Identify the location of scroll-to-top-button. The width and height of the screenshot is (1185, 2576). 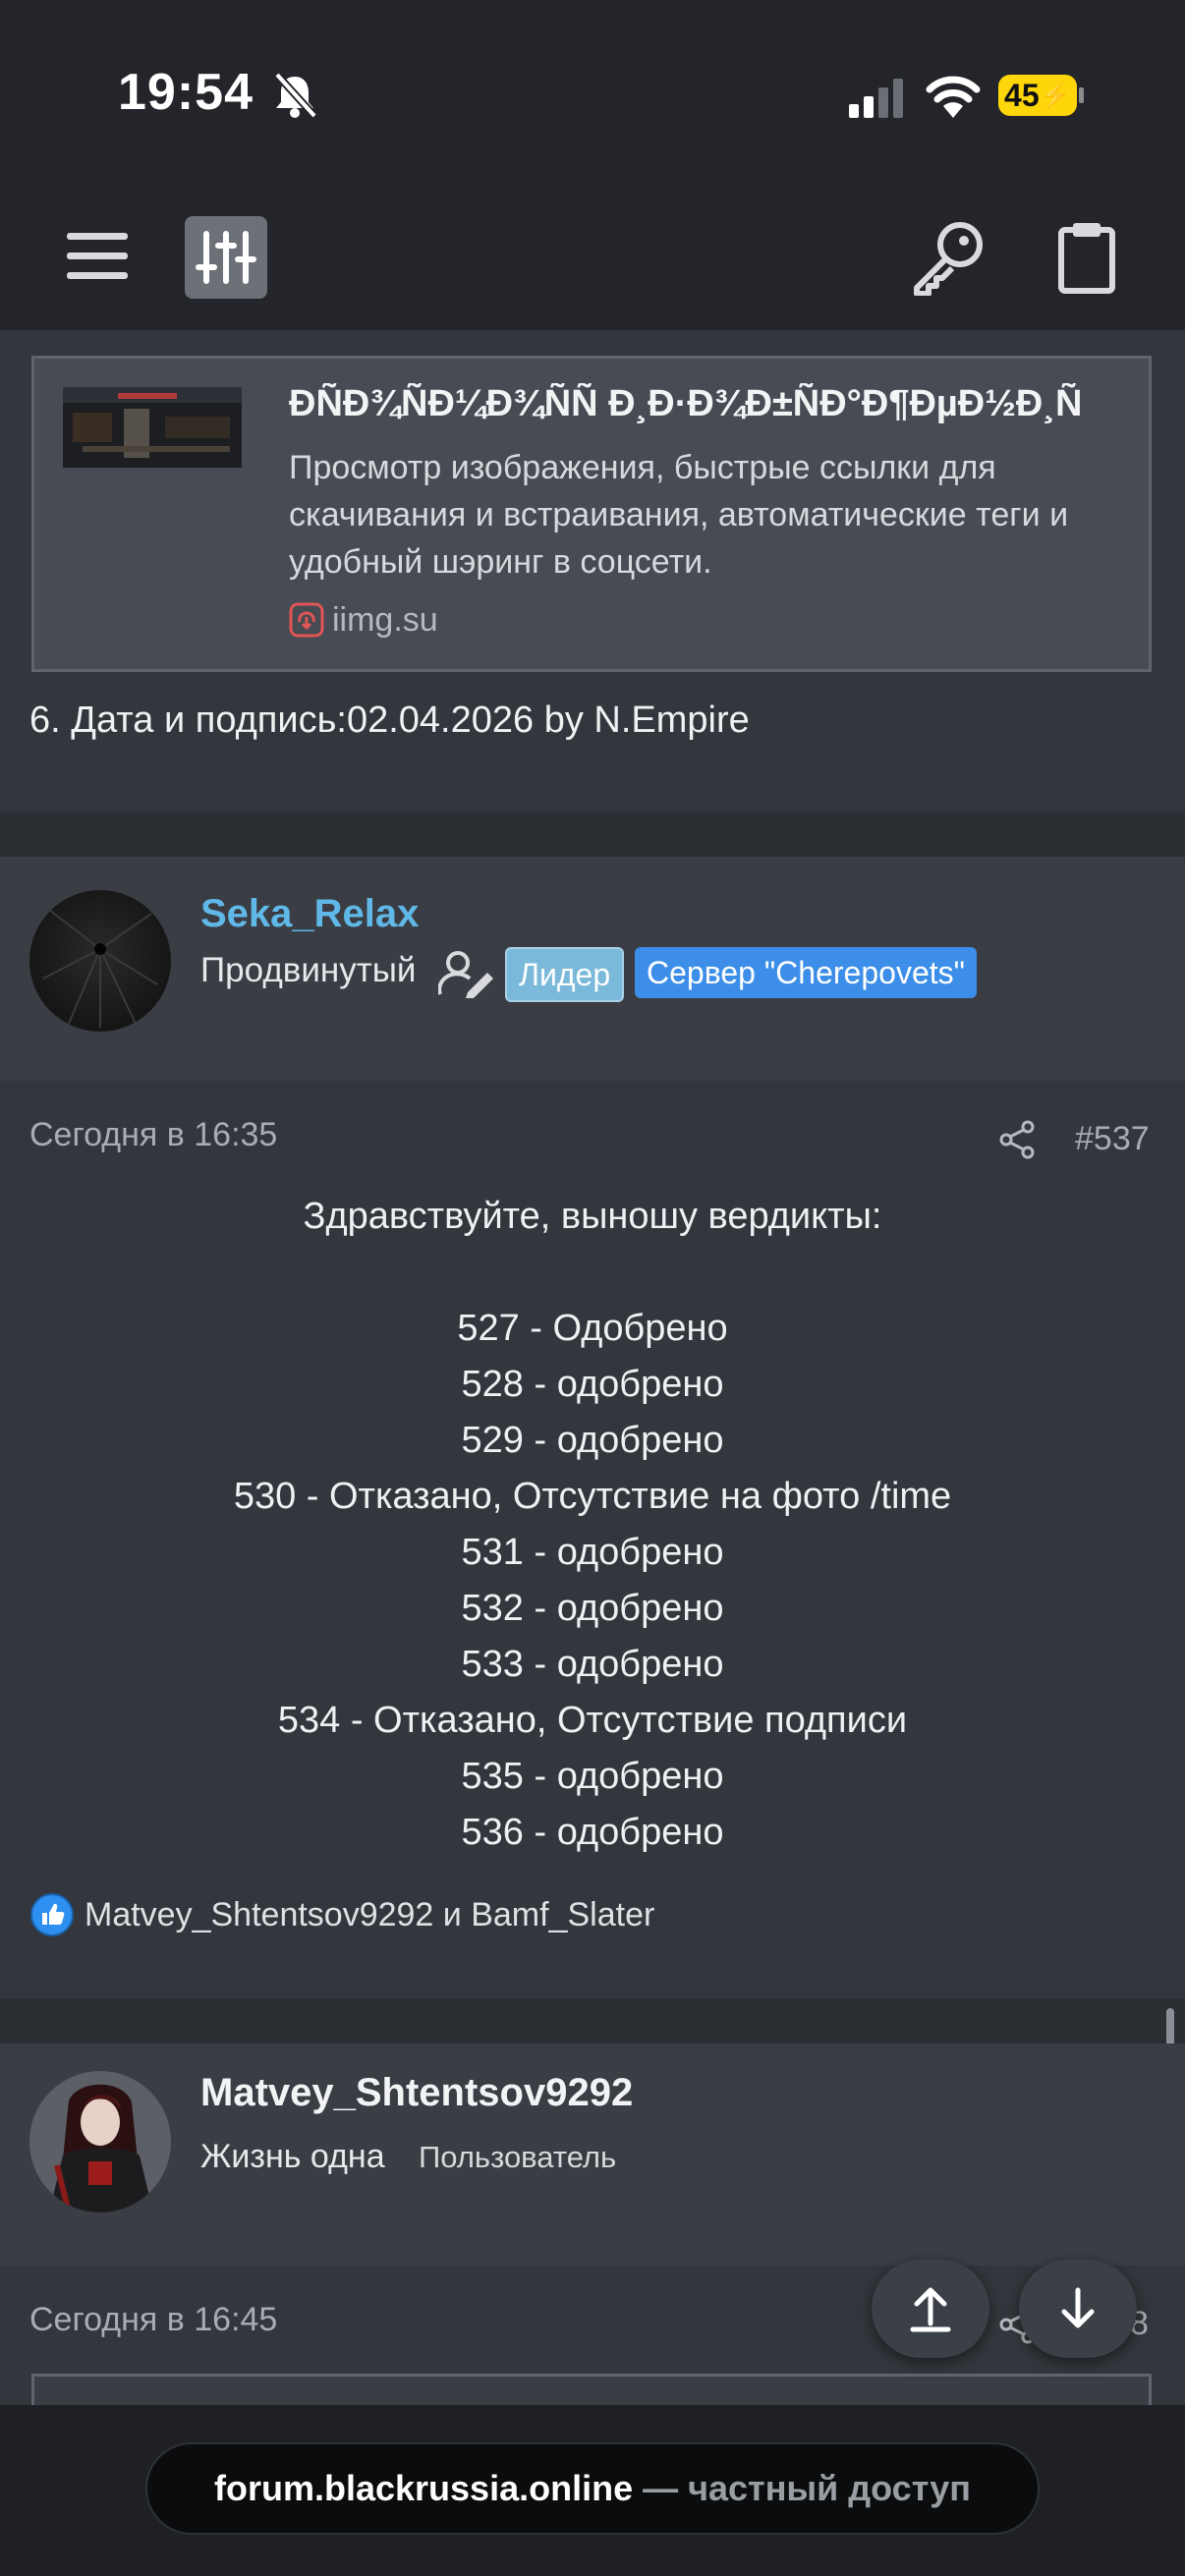
(931, 2309).